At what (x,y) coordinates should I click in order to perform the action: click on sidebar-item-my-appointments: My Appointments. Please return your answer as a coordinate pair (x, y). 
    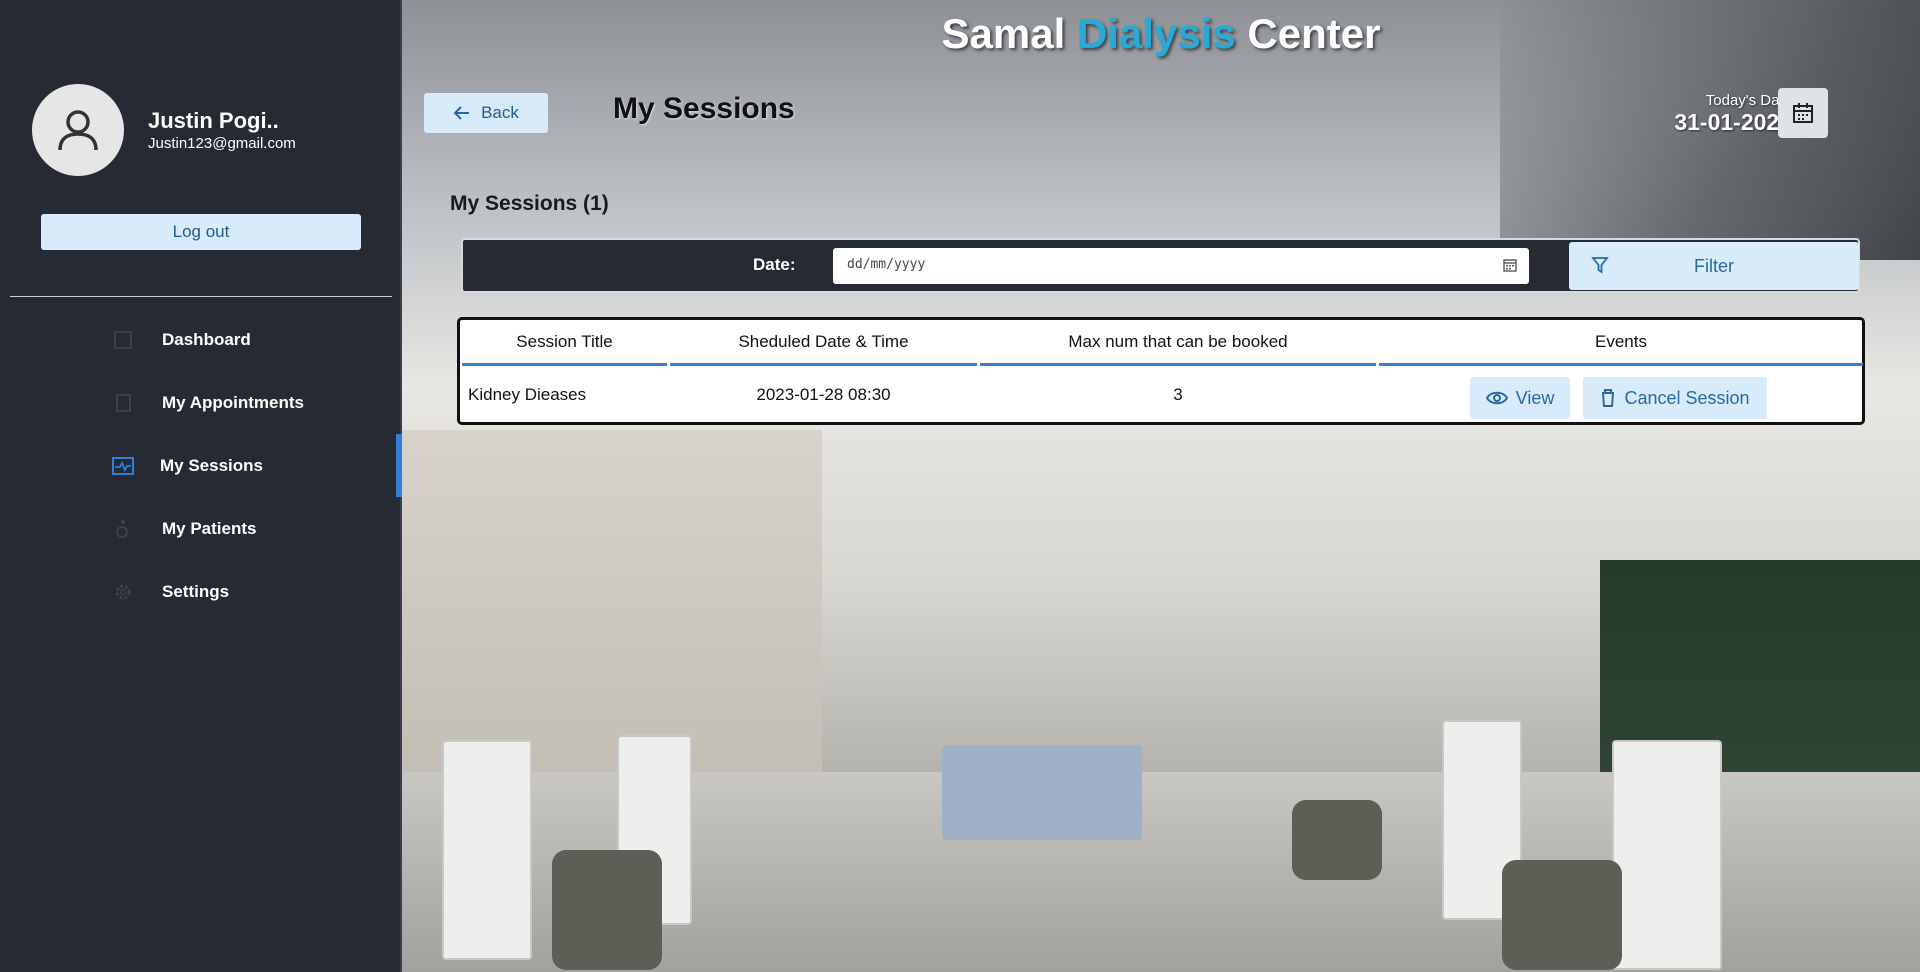
    Looking at the image, I should click on (201, 402).